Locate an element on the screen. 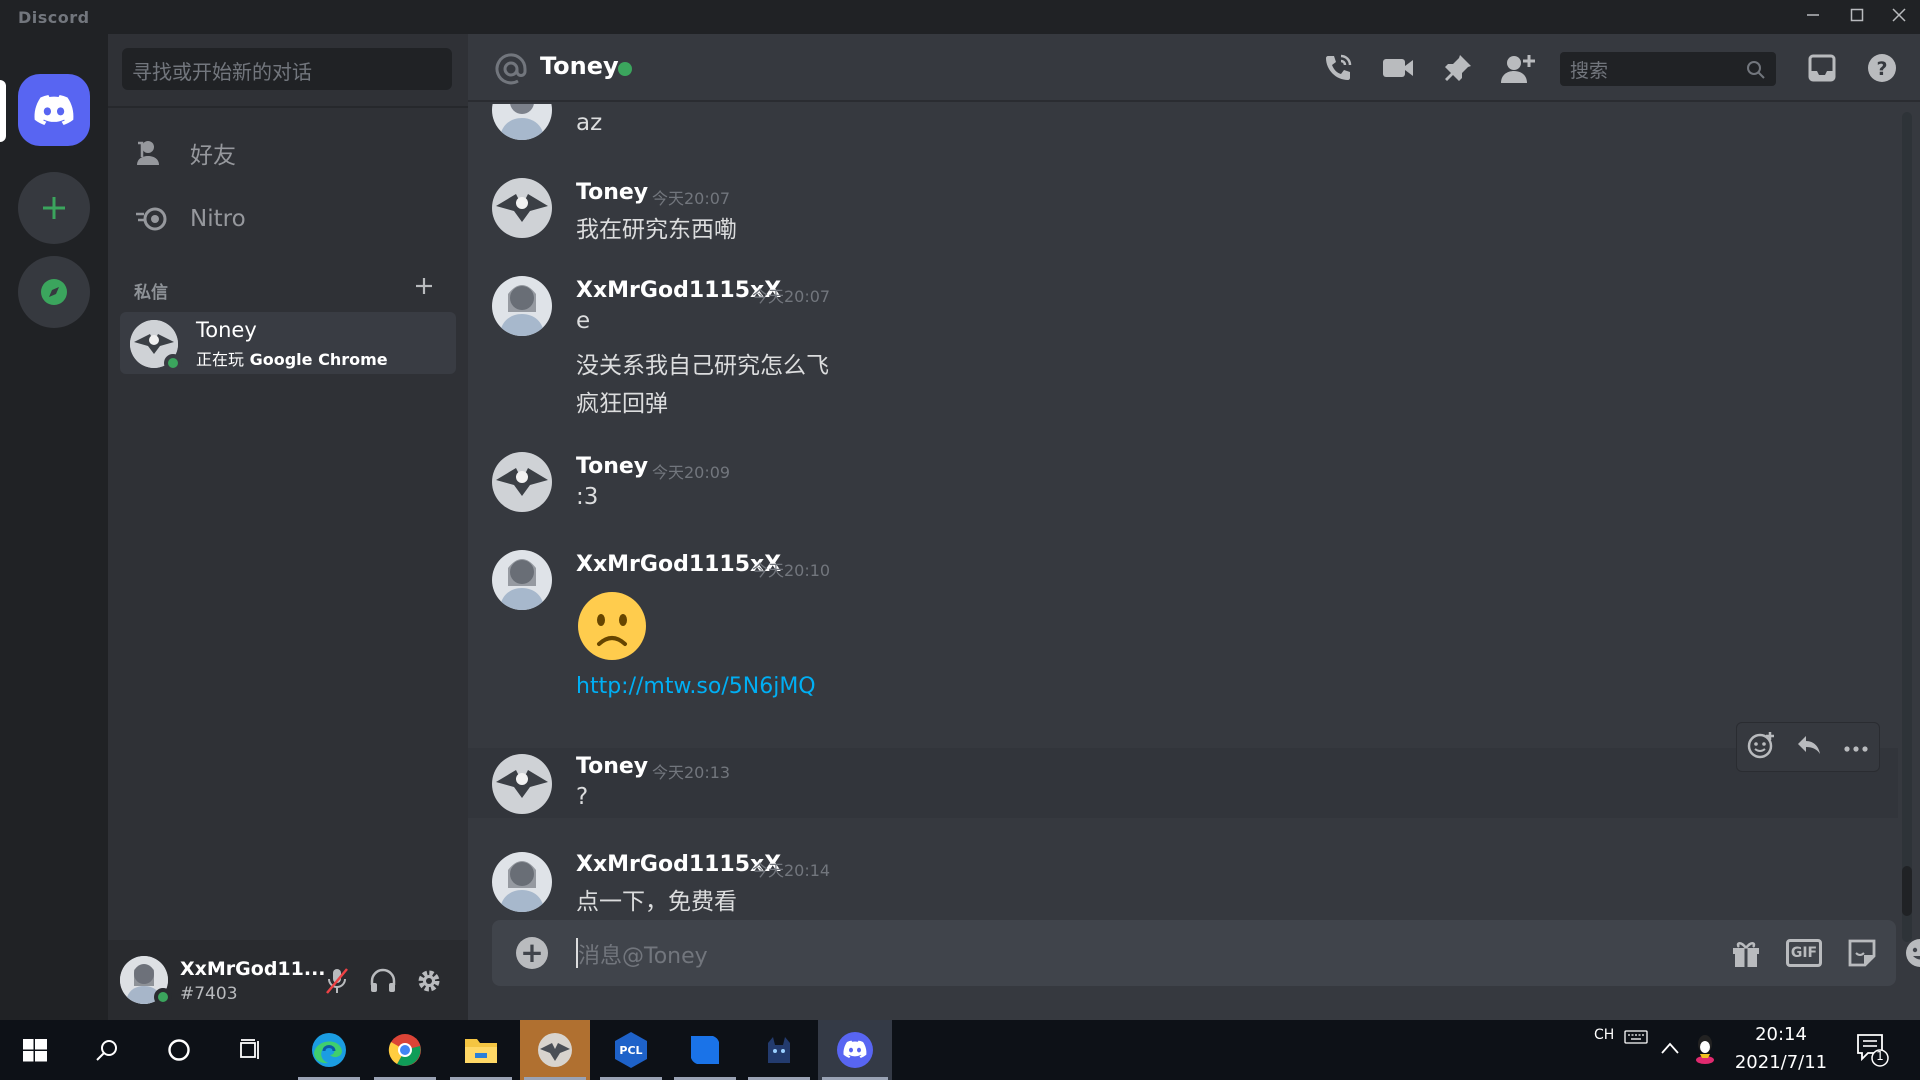 The width and height of the screenshot is (1920, 1080). cortana-button is located at coordinates (179, 1050).